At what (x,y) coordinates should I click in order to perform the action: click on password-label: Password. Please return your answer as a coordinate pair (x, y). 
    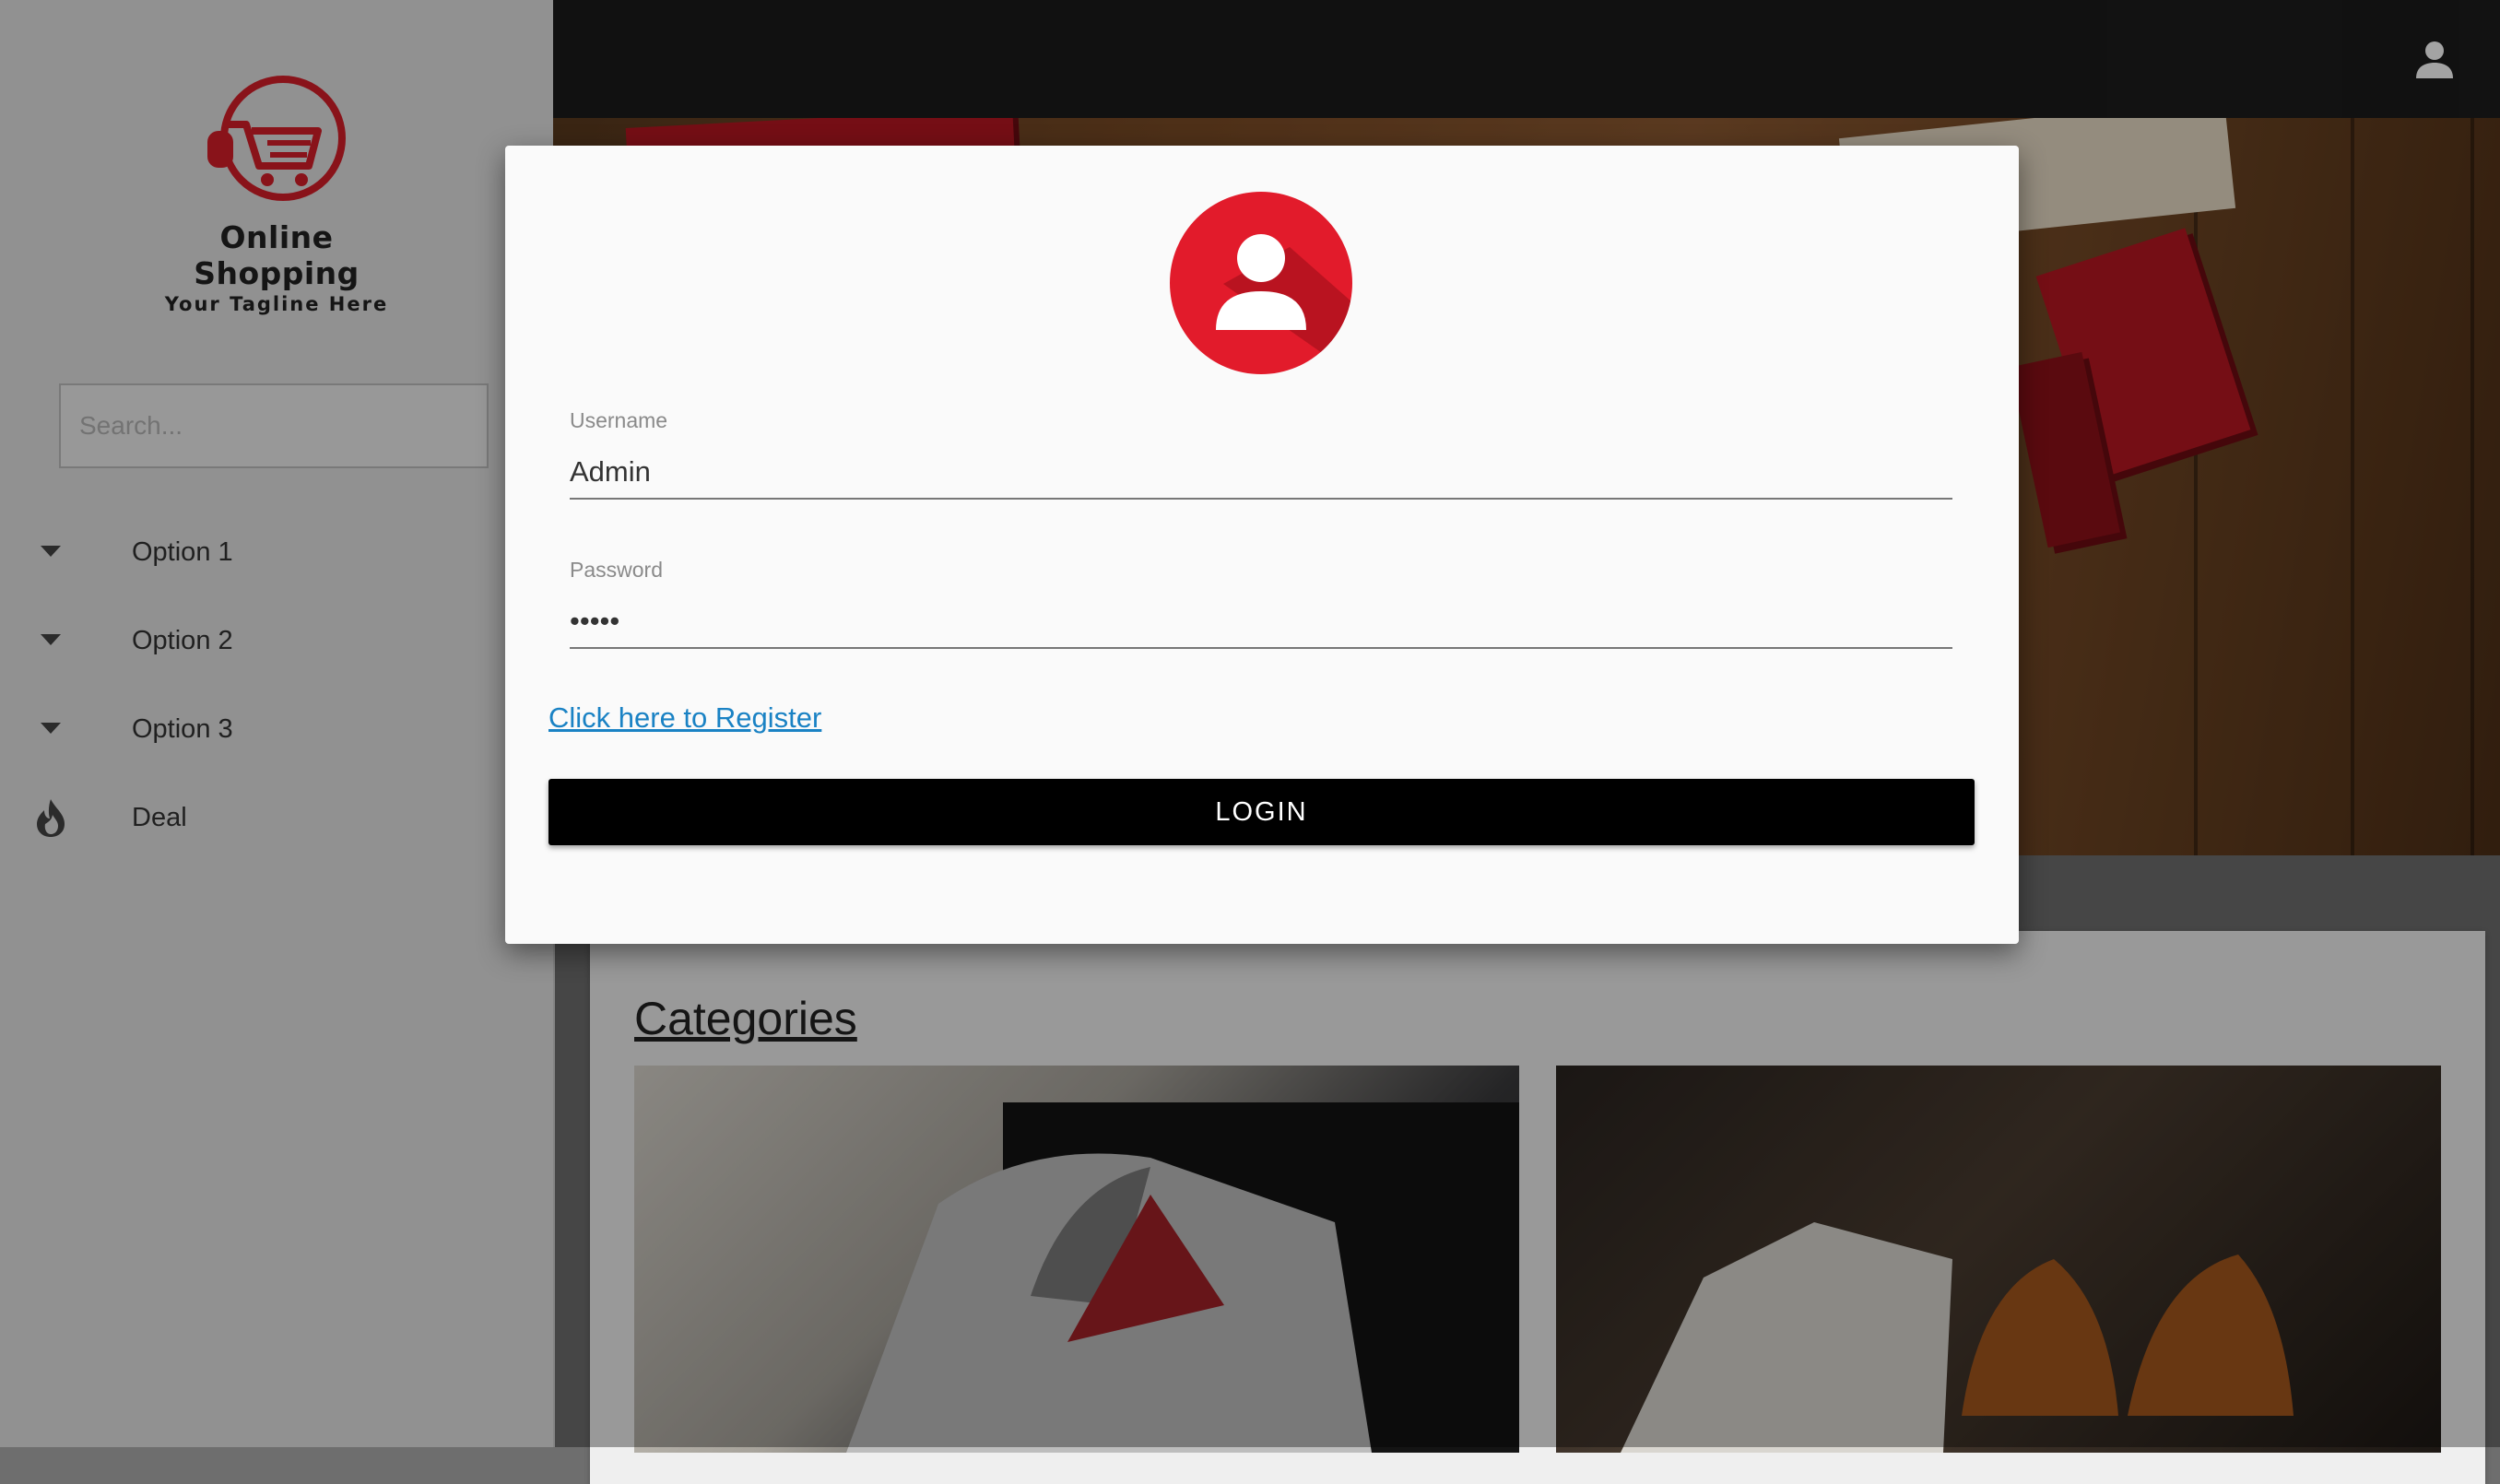
    Looking at the image, I should click on (616, 570).